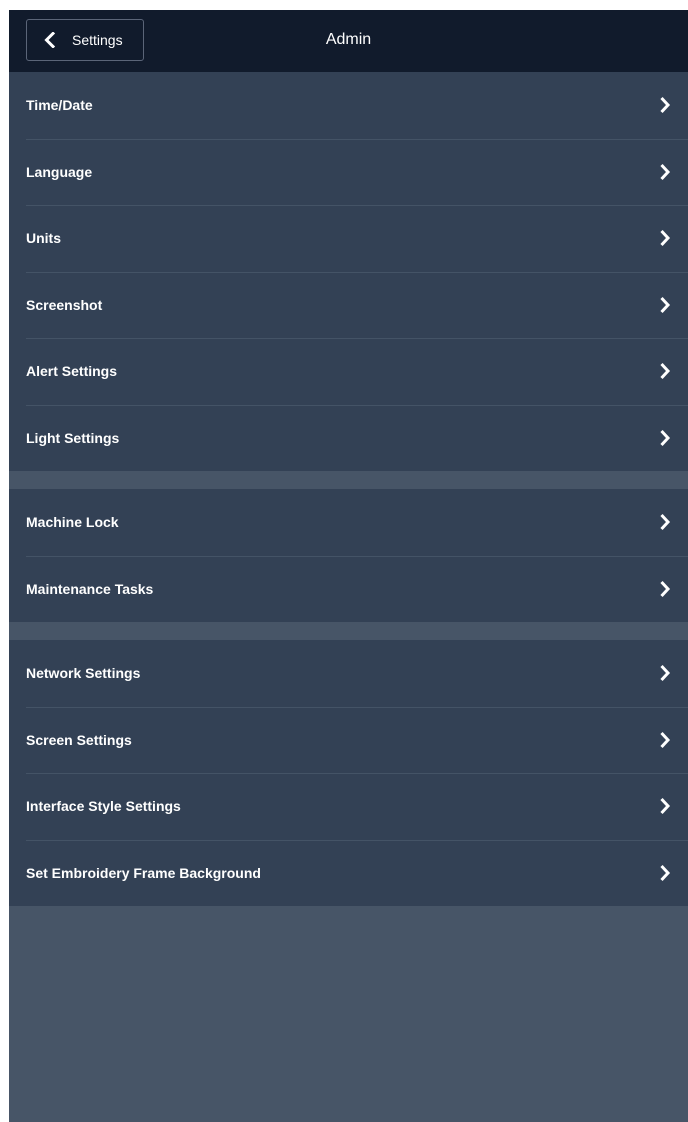 The image size is (688, 1122). I want to click on header-bar: Settings Admin, so click(348, 41).